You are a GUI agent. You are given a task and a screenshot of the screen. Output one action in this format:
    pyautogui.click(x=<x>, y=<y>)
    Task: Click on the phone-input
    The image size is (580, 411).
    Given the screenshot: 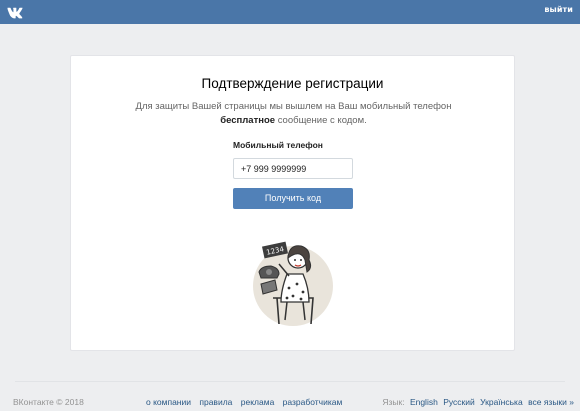 What is the action you would take?
    pyautogui.click(x=293, y=168)
    